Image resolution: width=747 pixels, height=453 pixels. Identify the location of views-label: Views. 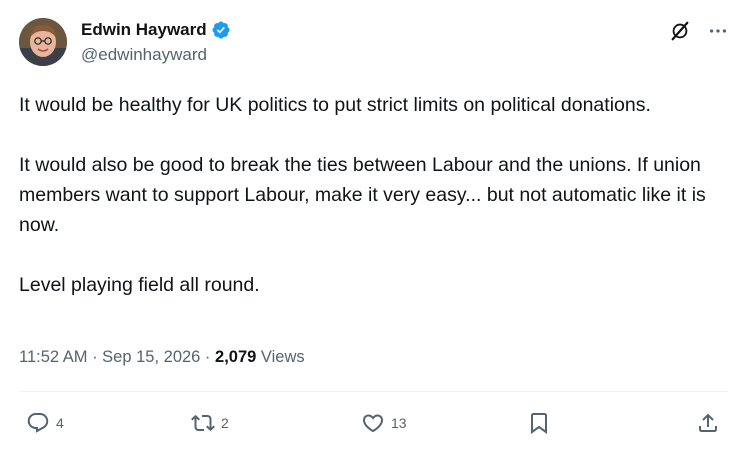
(280, 357).